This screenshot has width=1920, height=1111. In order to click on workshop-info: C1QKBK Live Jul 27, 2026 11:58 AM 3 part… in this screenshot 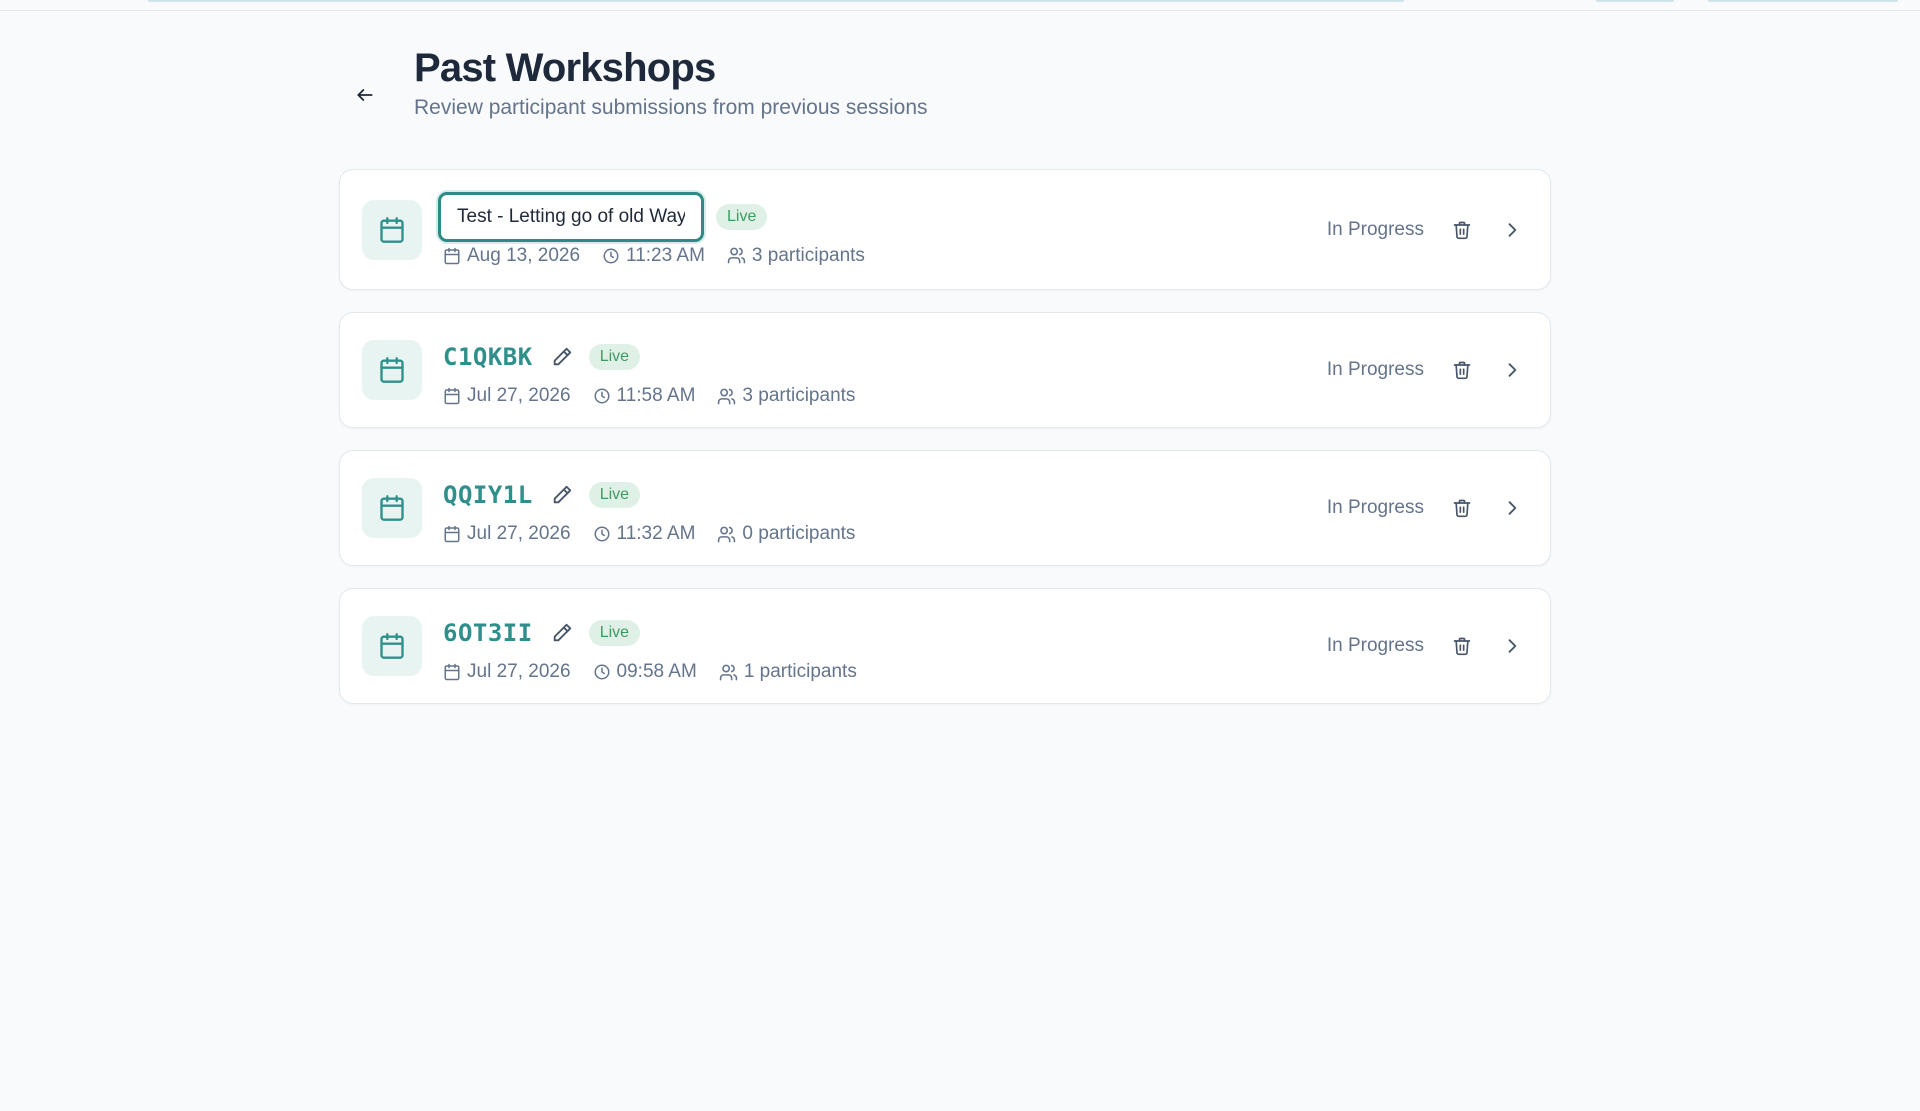, I will do `click(660, 370)`.